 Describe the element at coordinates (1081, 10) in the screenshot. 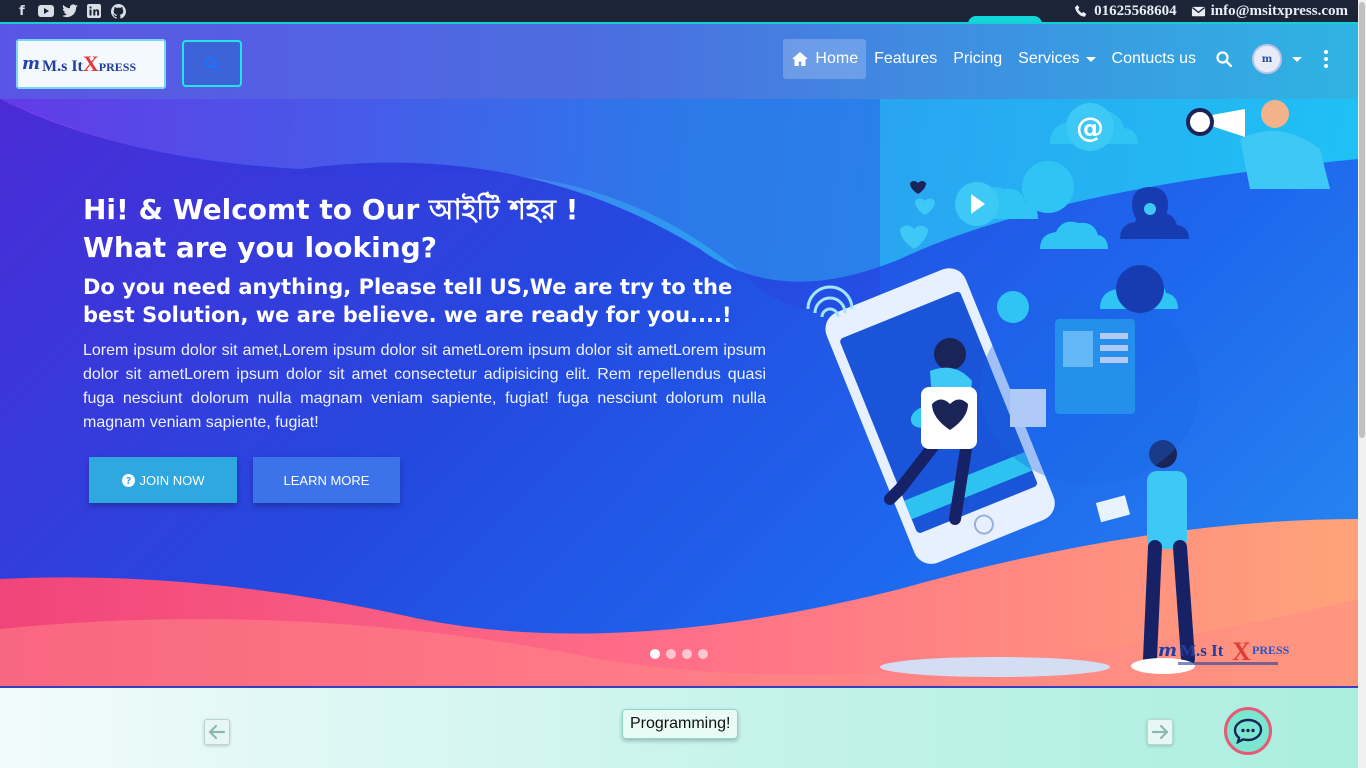

I see `phone-icon` at that location.